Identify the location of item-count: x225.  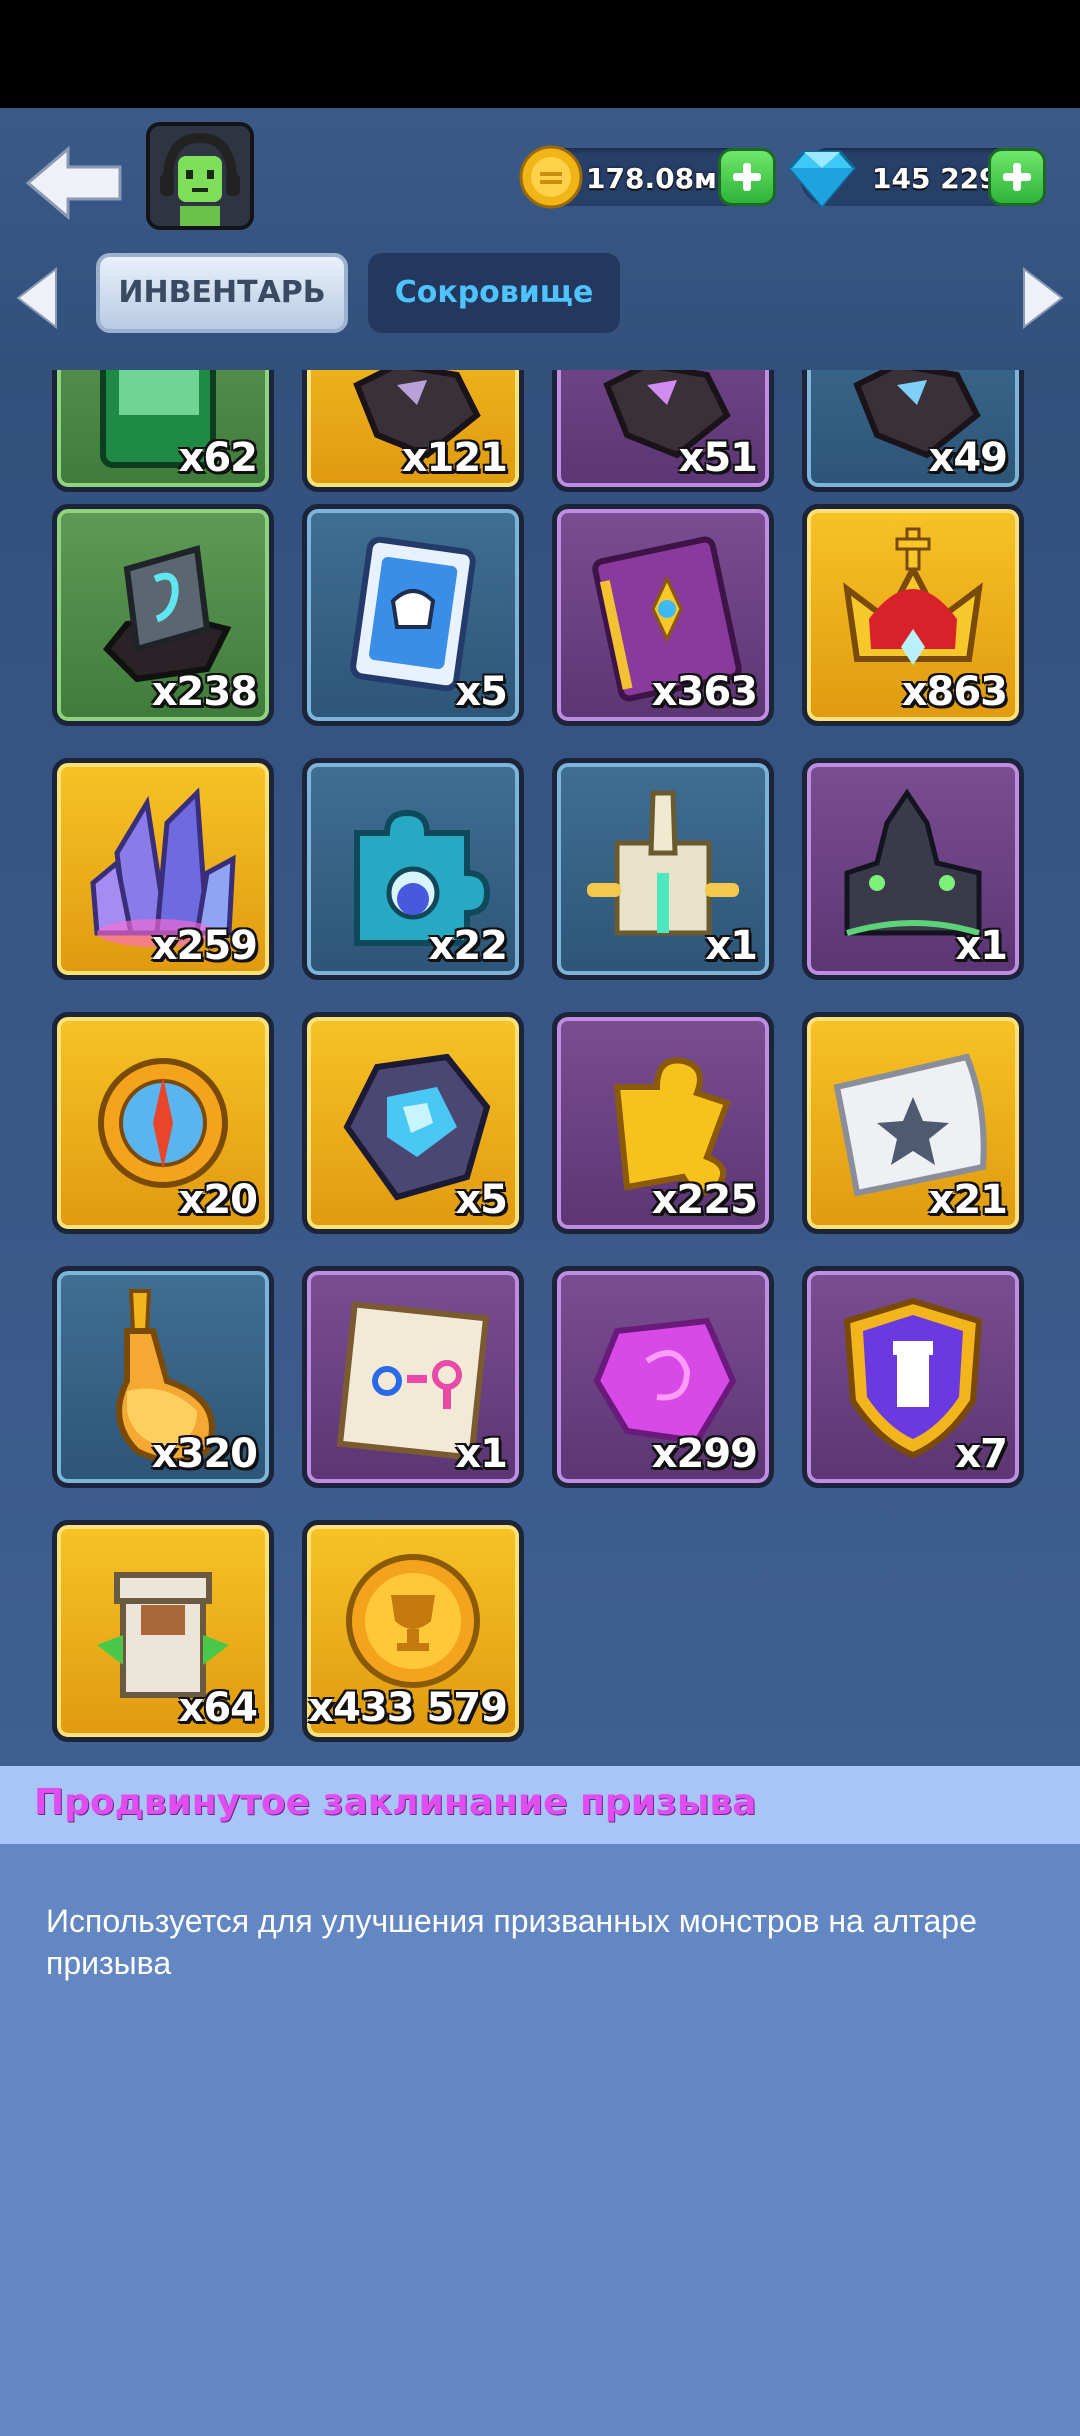
(704, 1200).